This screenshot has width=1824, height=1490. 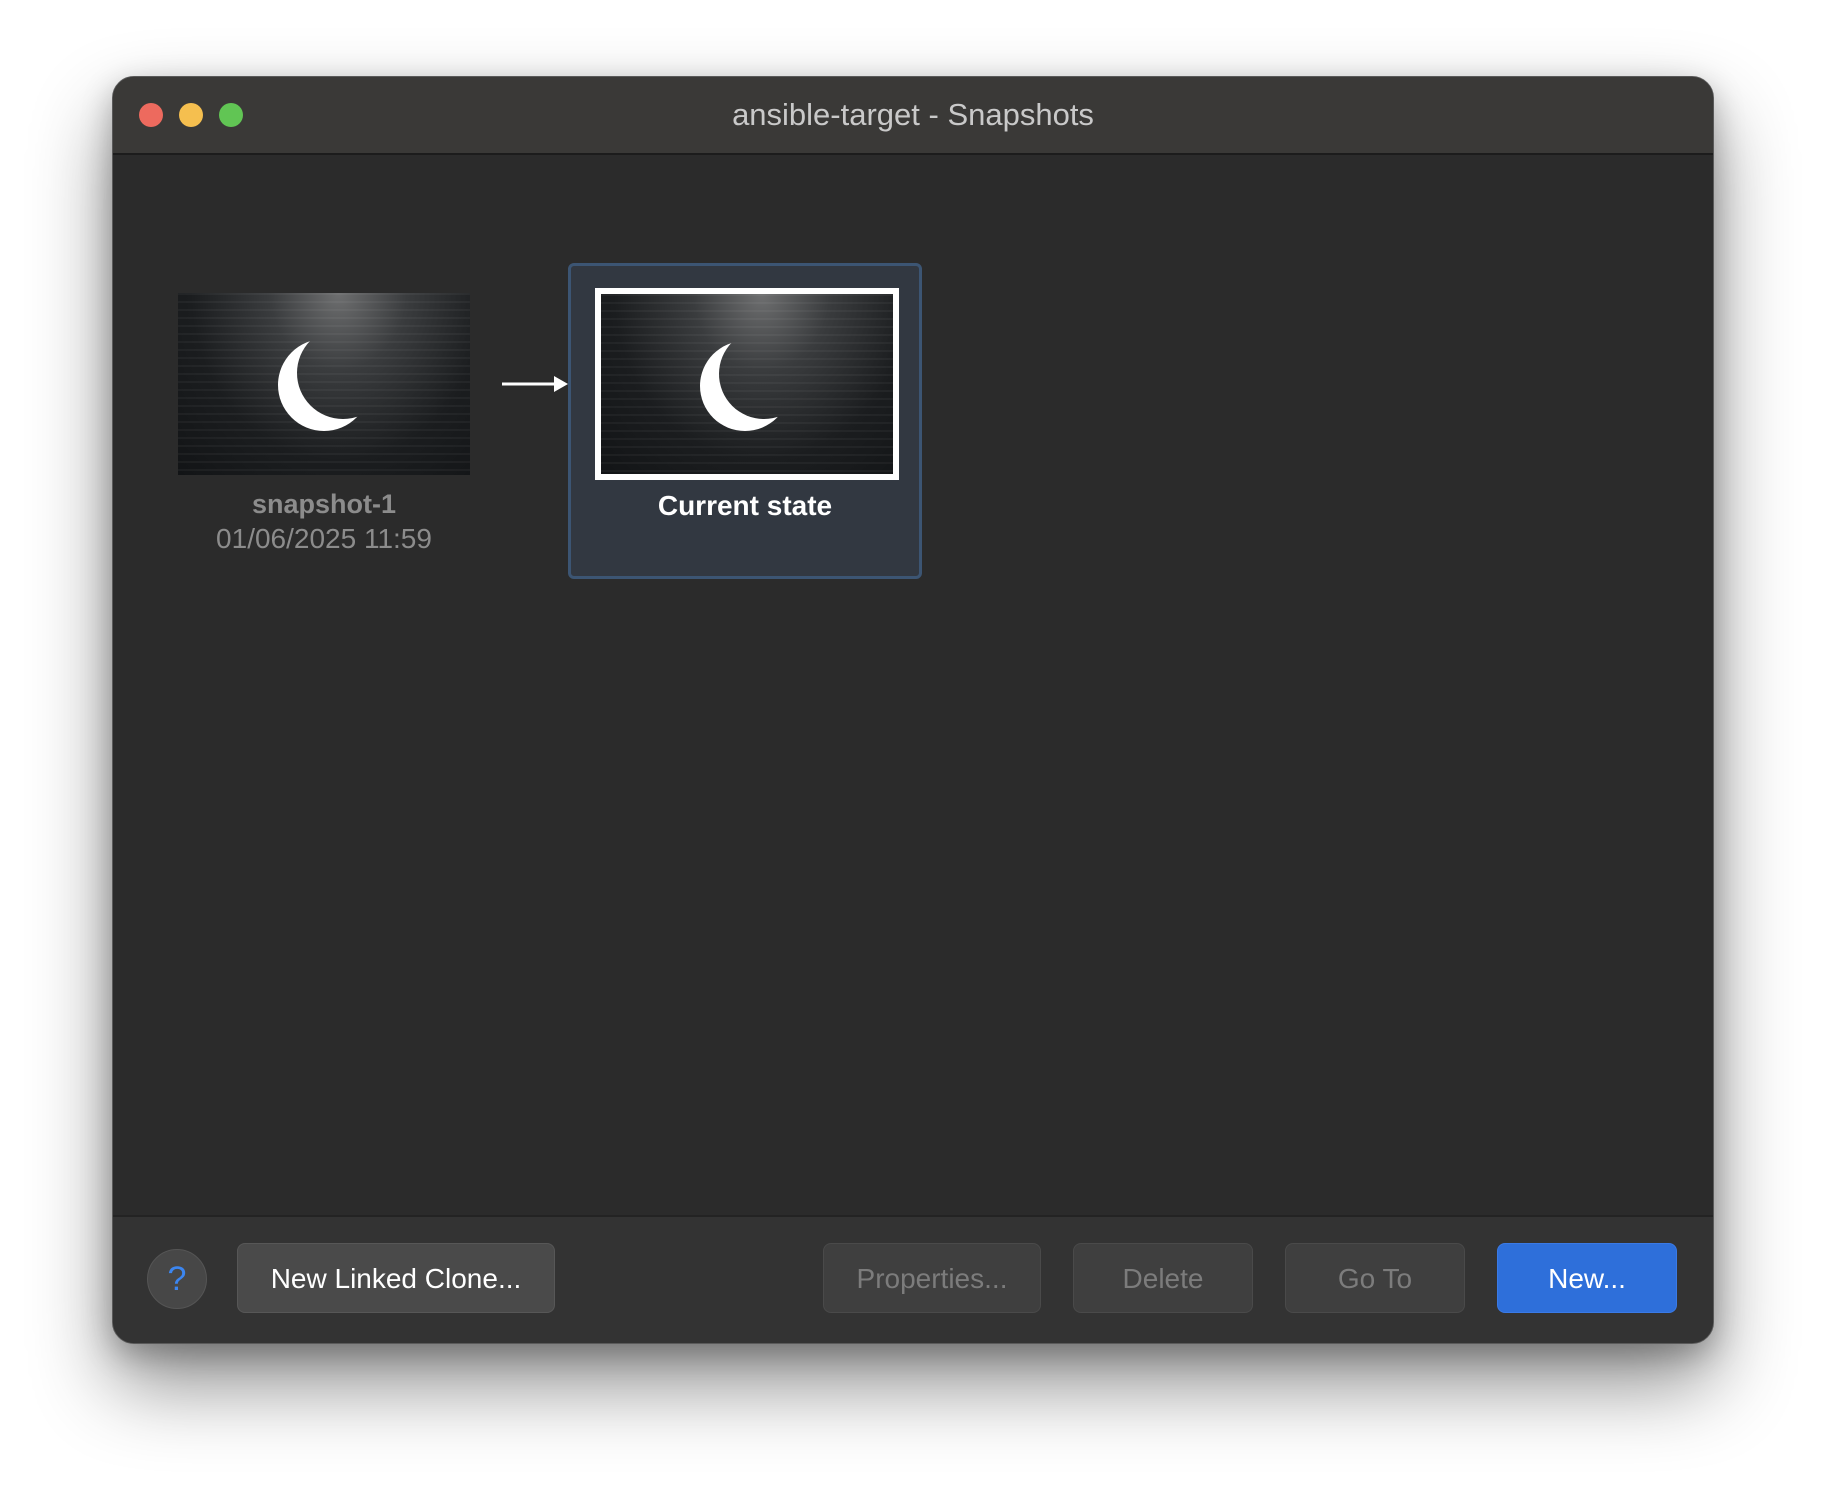 I want to click on question-mark-icon: ?, so click(x=177, y=1279).